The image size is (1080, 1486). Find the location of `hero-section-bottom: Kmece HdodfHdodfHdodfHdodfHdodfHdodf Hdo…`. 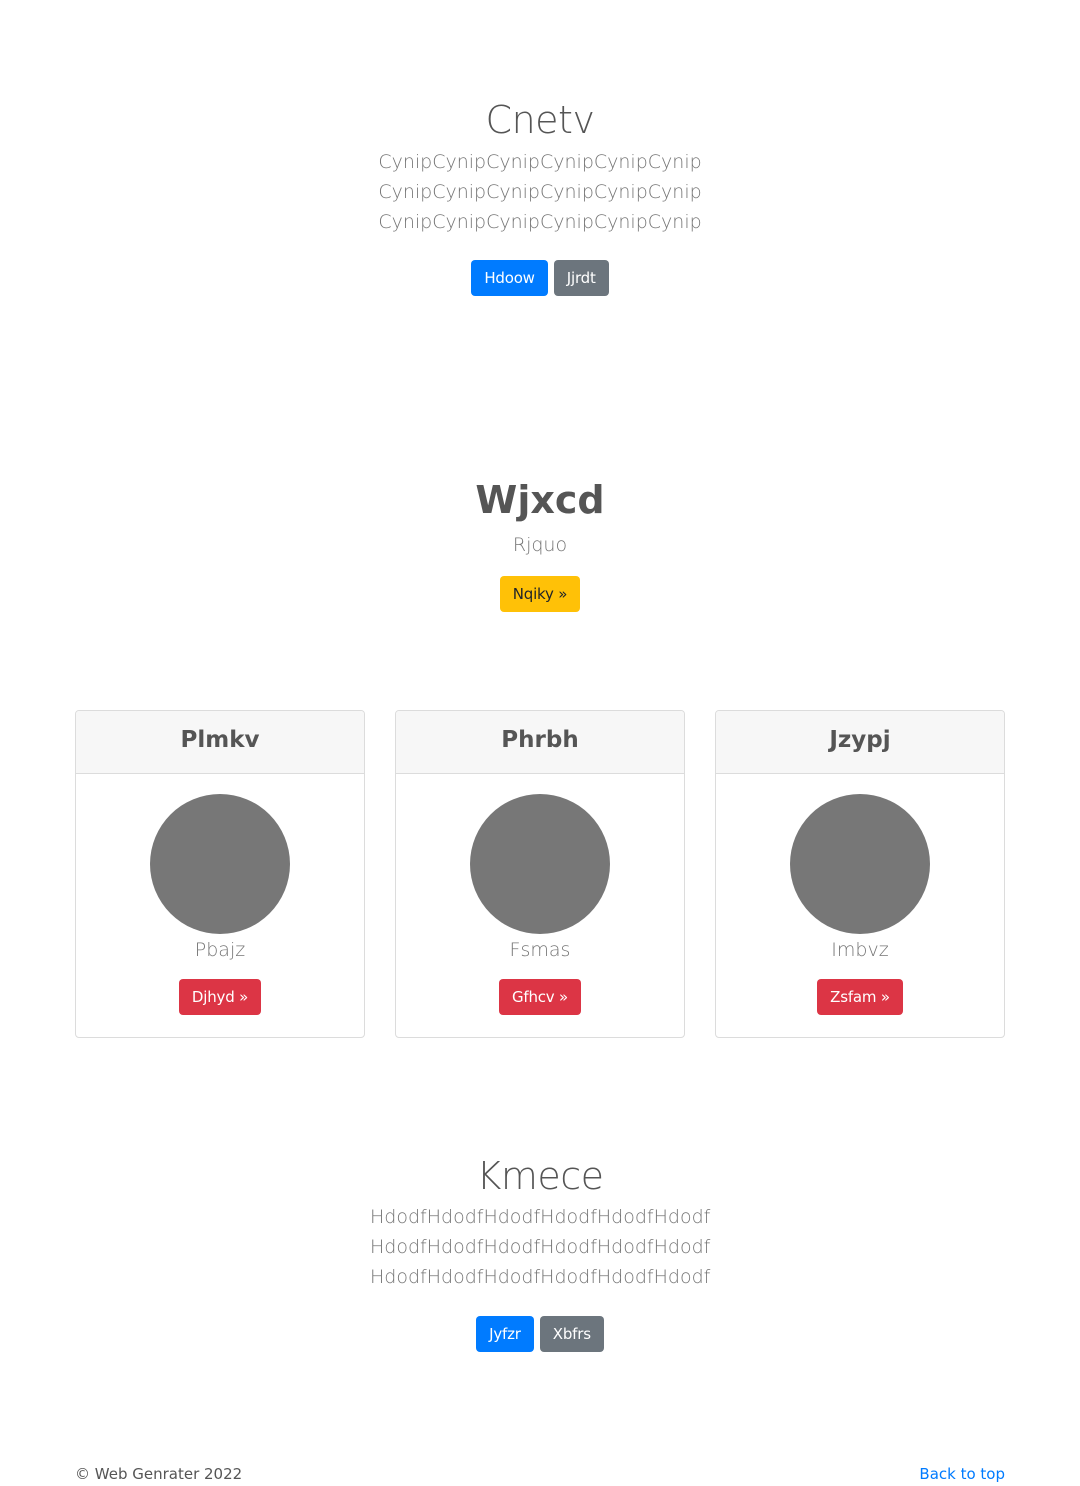

hero-section-bottom: Kmece HdodfHdodfHdodfHdodfHdodfHdodf Hdo… is located at coordinates (540, 1252).